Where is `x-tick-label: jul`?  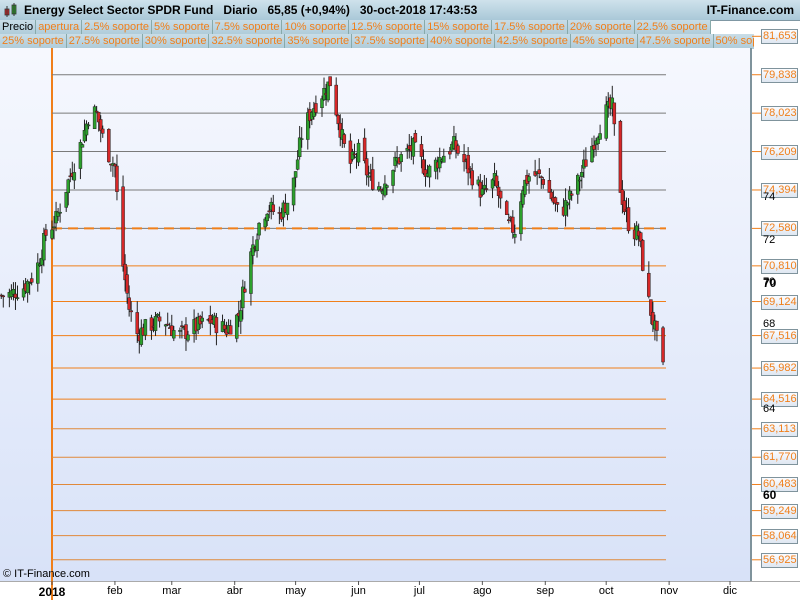
x-tick-label: jul is located at coordinates (419, 591).